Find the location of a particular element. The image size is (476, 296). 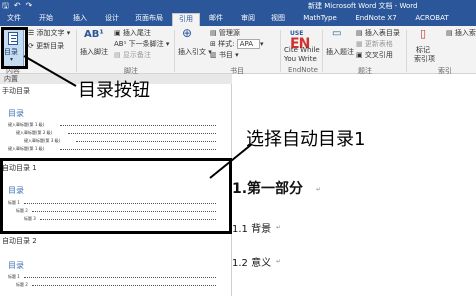

heading-2-significance: 1.2 意义 is located at coordinates (252, 263).